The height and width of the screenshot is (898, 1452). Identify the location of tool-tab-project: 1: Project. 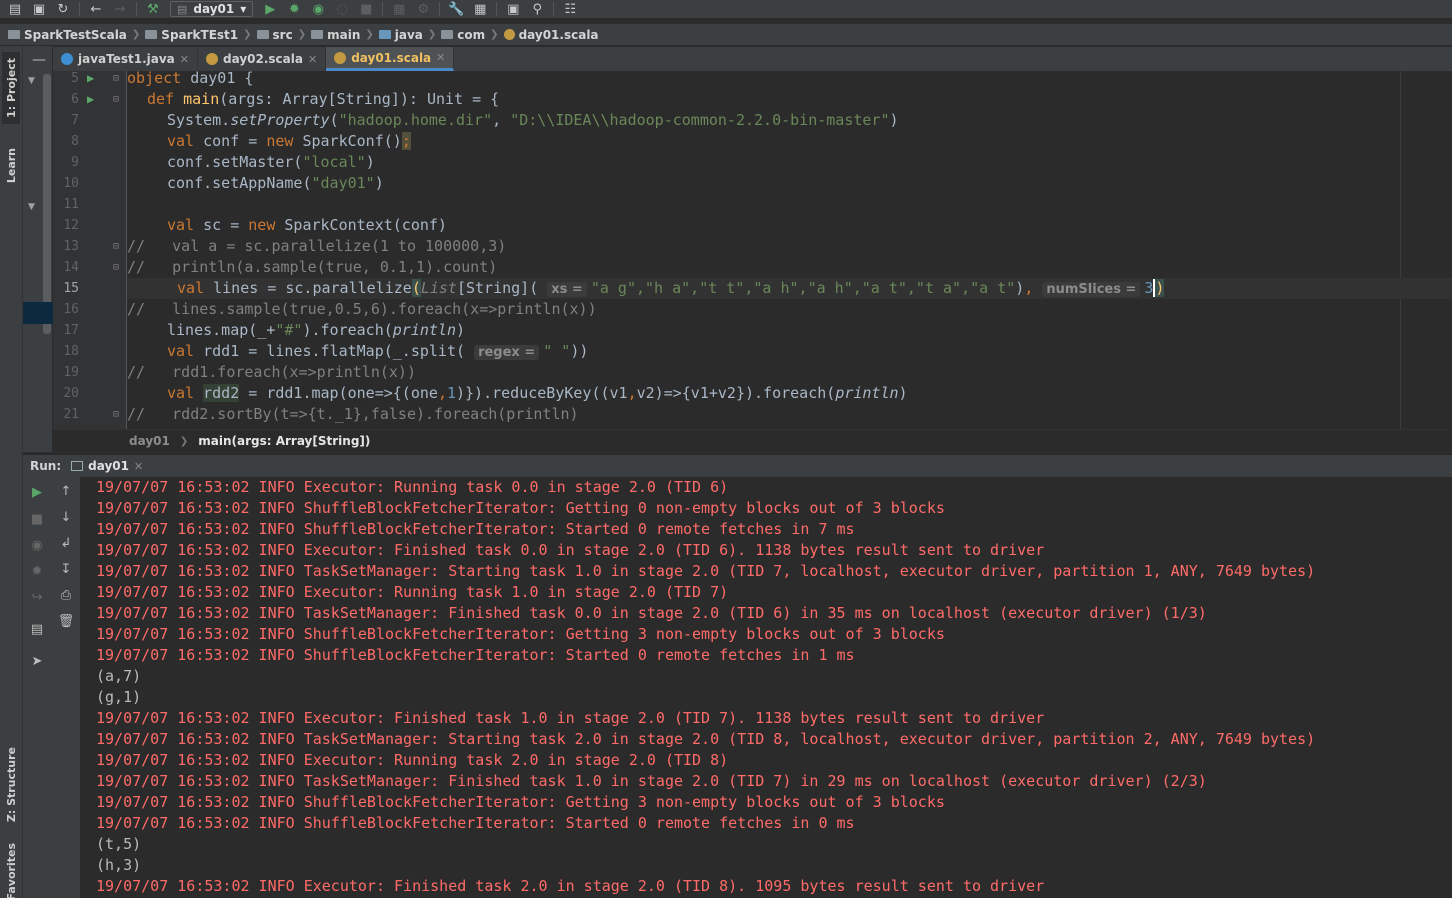
(11, 88).